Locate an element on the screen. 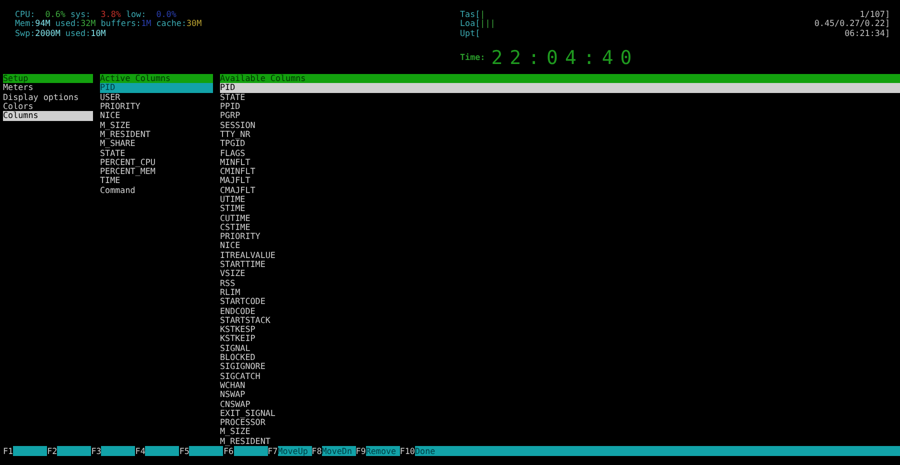 The width and height of the screenshot is (900, 465). list-item: PERCENT_CPU is located at coordinates (156, 163).